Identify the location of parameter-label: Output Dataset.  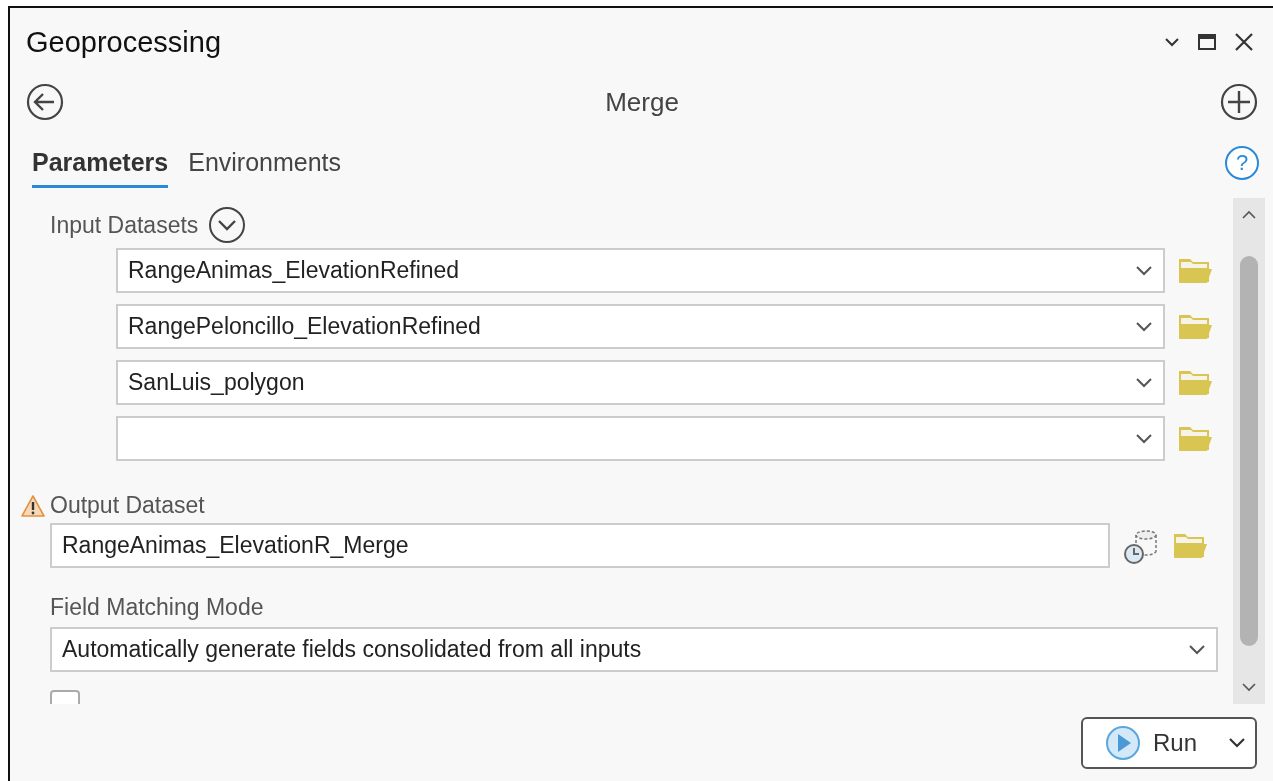
(127, 505).